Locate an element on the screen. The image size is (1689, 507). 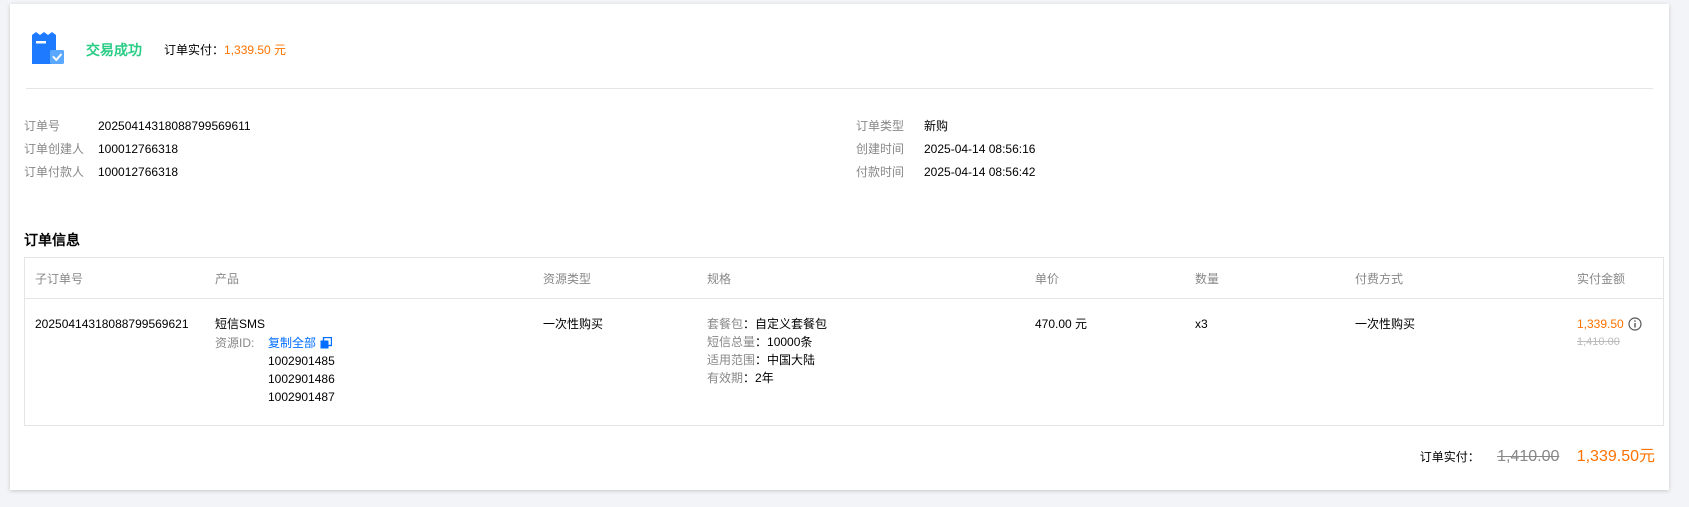
meta-label: 付款时间 is located at coordinates (880, 172).